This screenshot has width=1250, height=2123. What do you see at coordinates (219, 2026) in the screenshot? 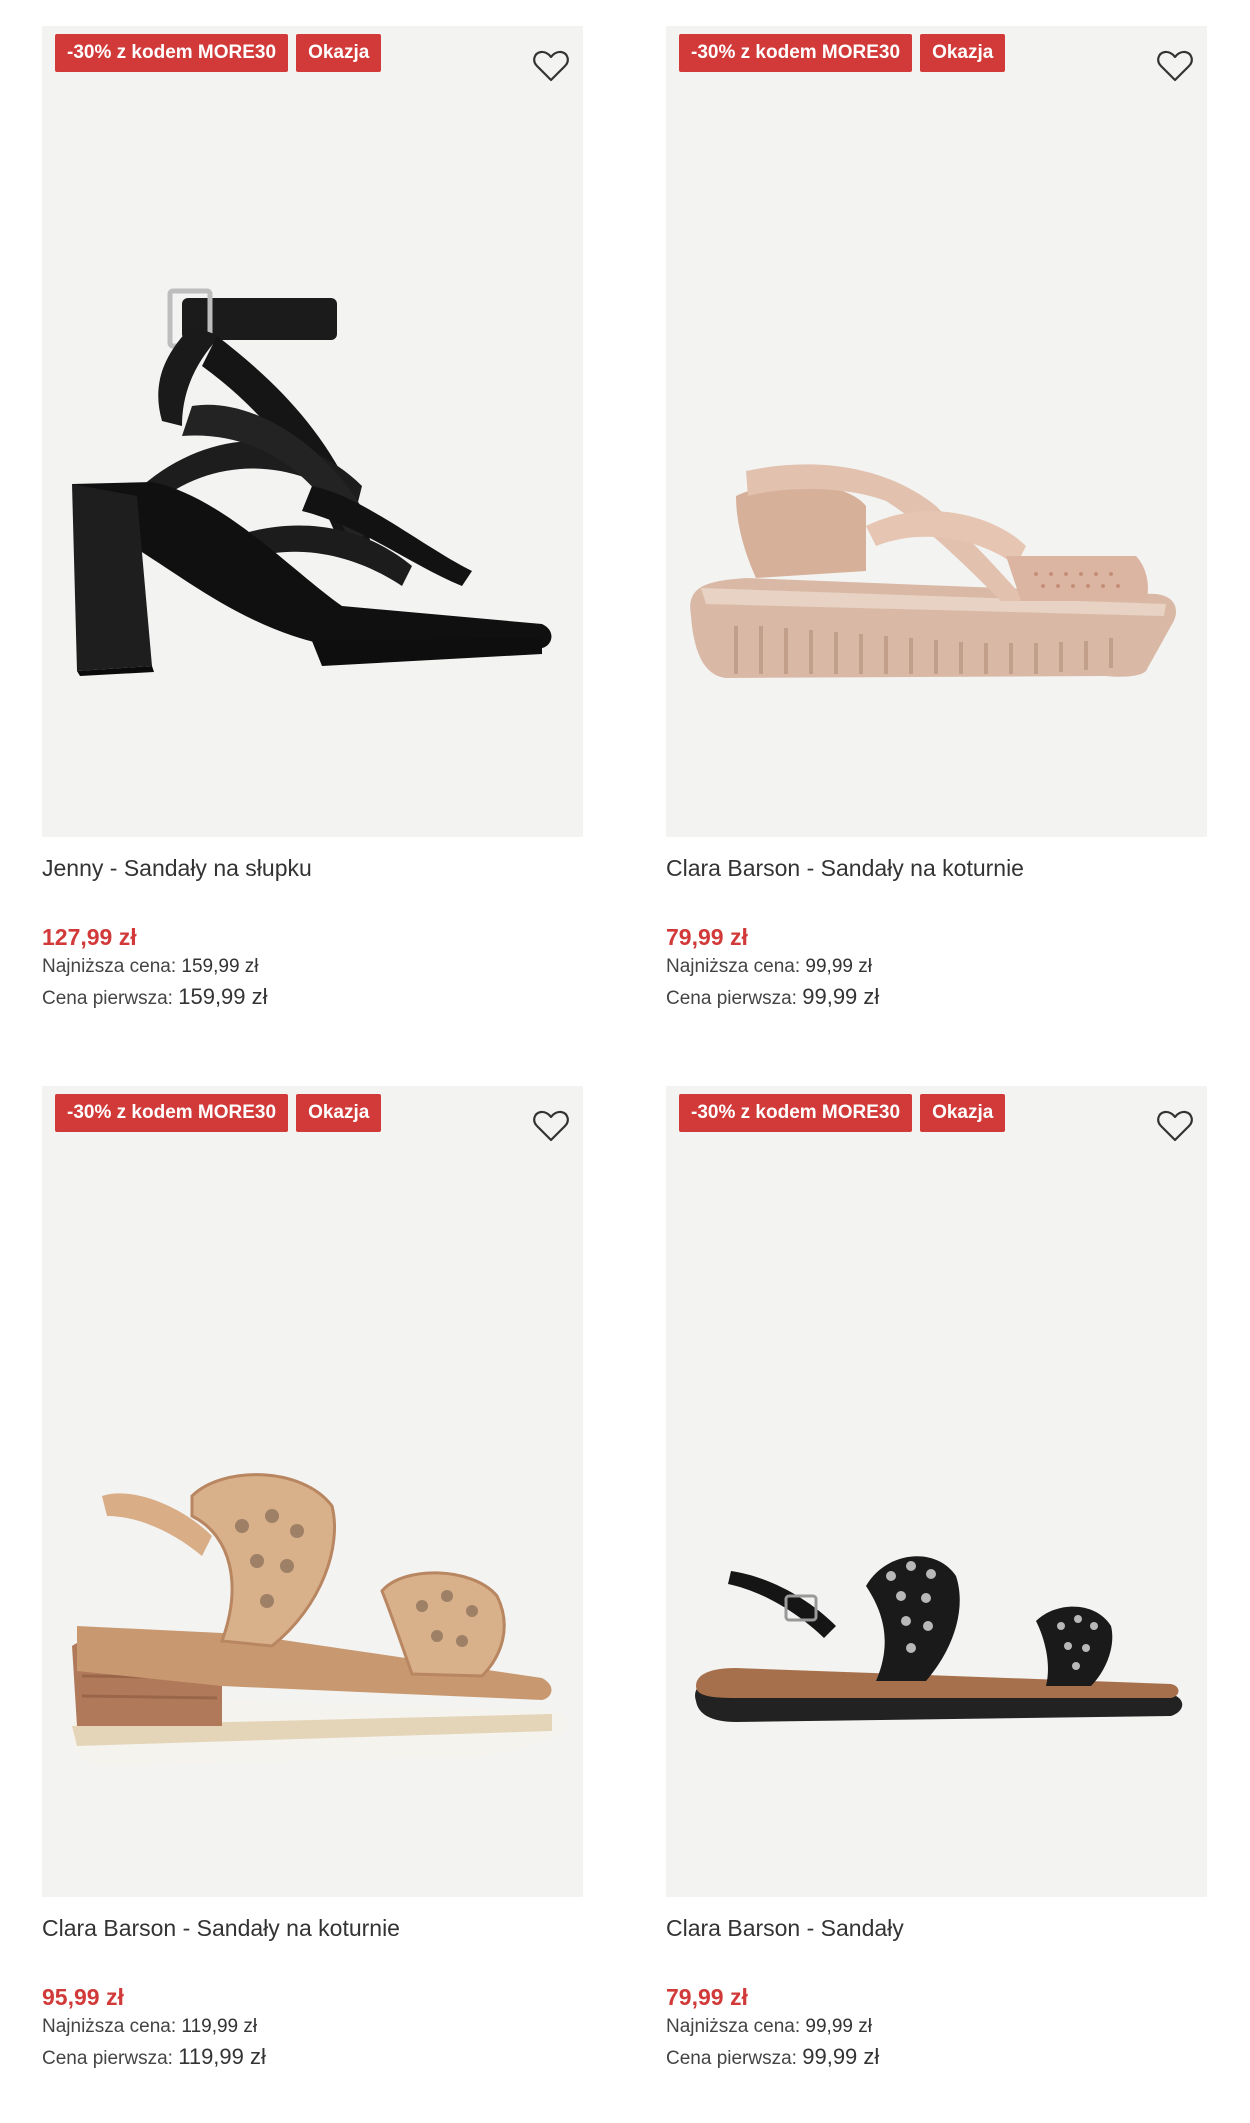
I see `lowest-price-value: 119,99 zł` at bounding box center [219, 2026].